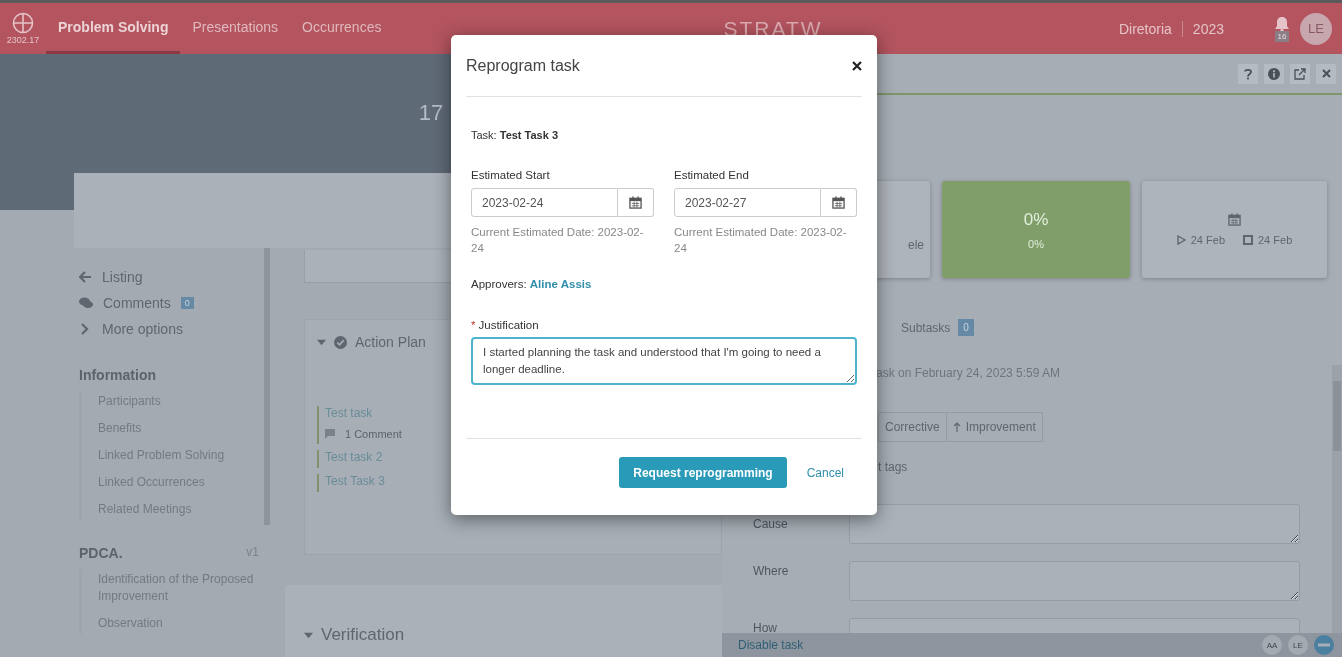 The width and height of the screenshot is (1342, 657). I want to click on arrow-up-icon, so click(956, 427).